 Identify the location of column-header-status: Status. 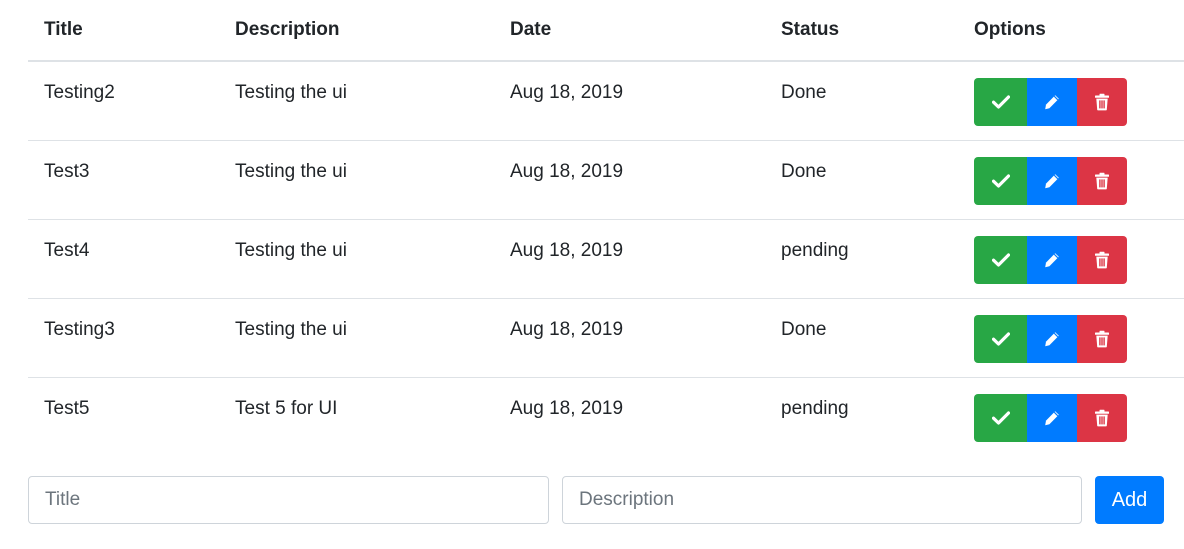
(861, 31).